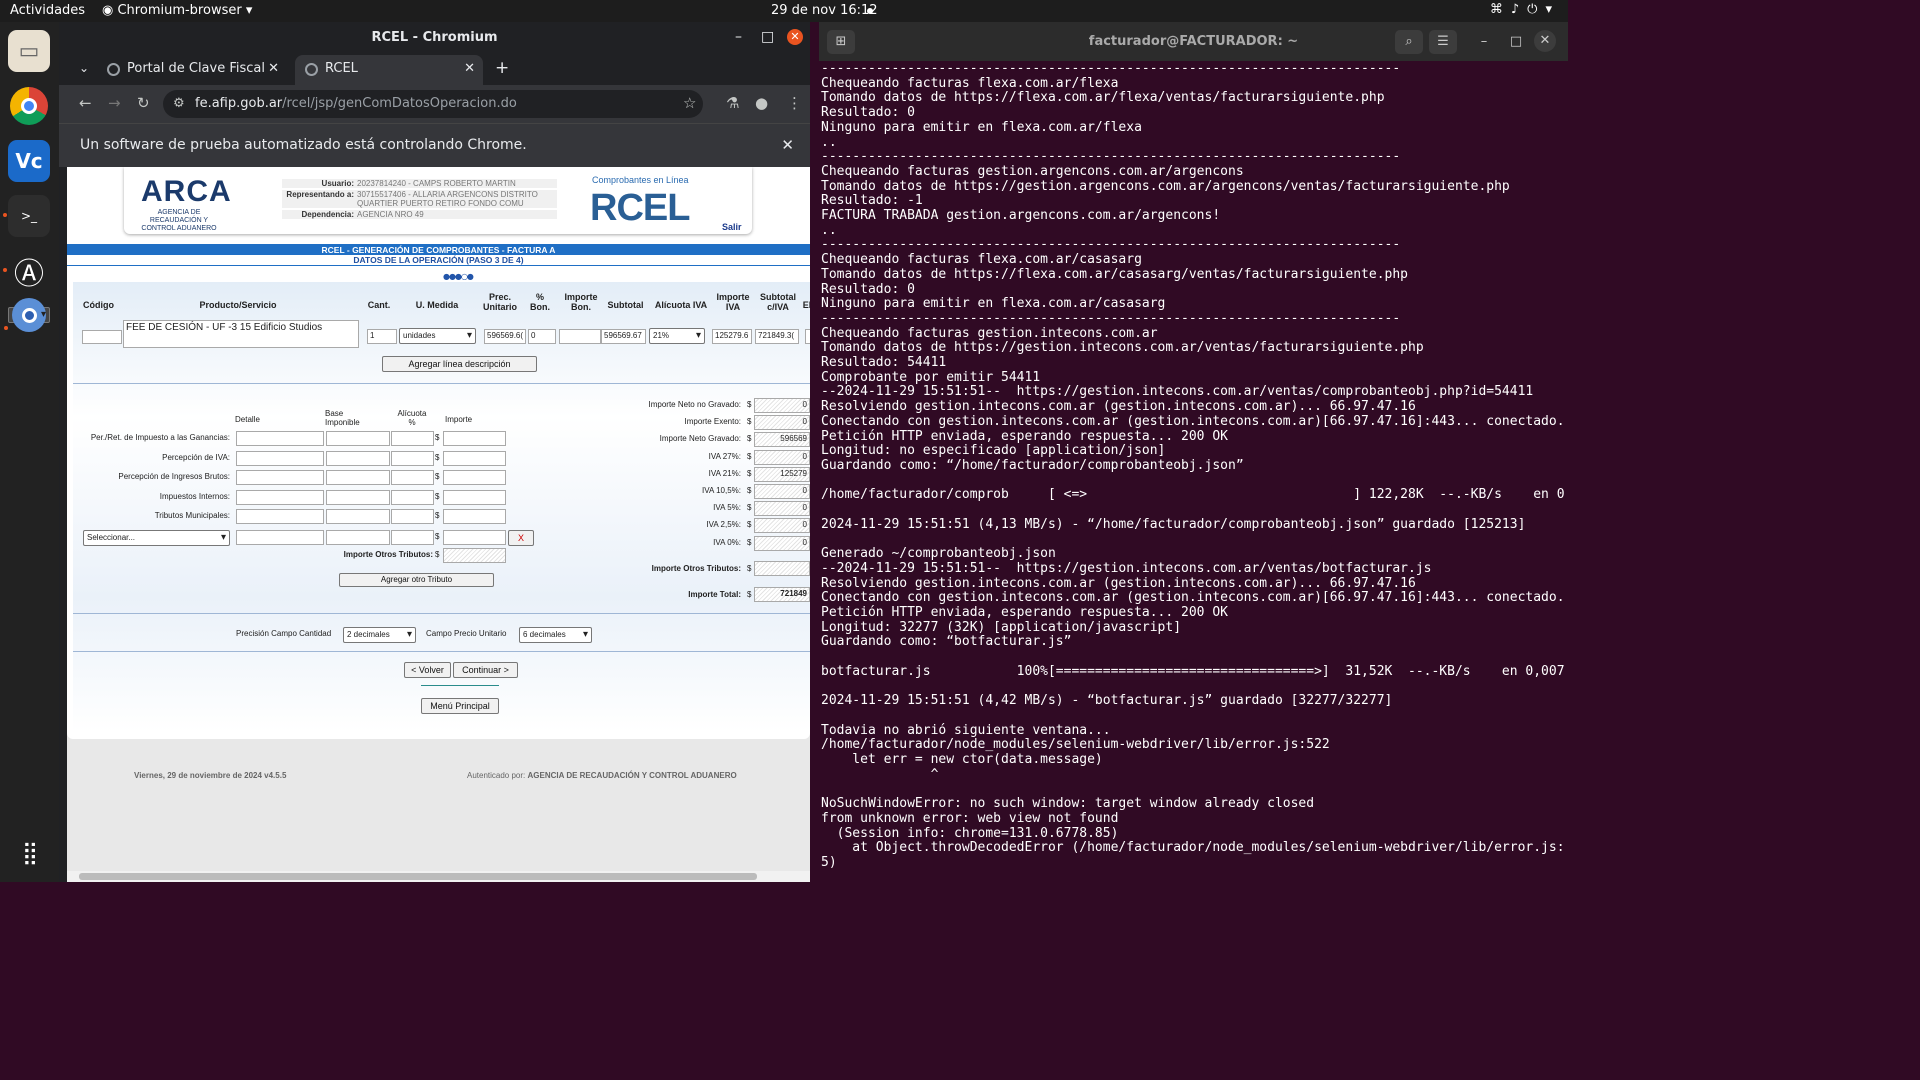 The width and height of the screenshot is (1920, 1080). What do you see at coordinates (1443, 42) in the screenshot?
I see `hamburger-menu-icon: ☰` at bounding box center [1443, 42].